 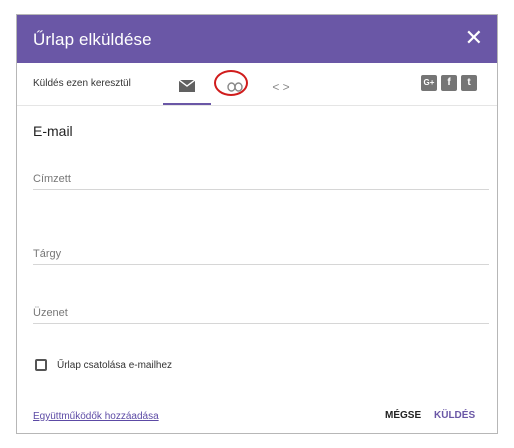 I want to click on facebook-icon: f, so click(x=449, y=83).